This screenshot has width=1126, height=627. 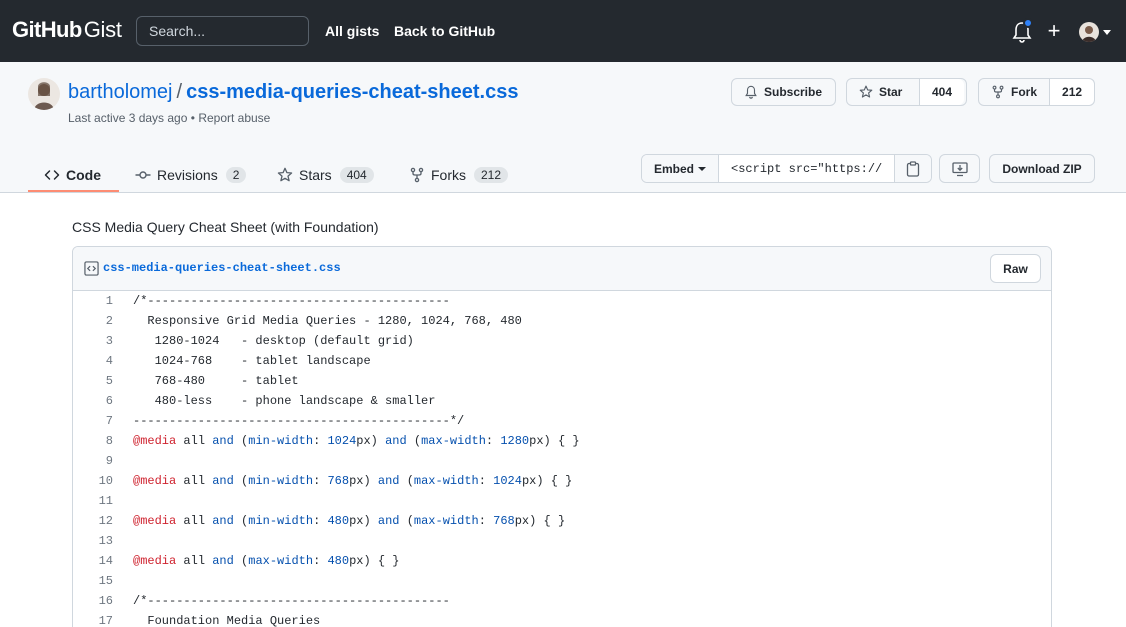 I want to click on star-count: 404, so click(x=942, y=92).